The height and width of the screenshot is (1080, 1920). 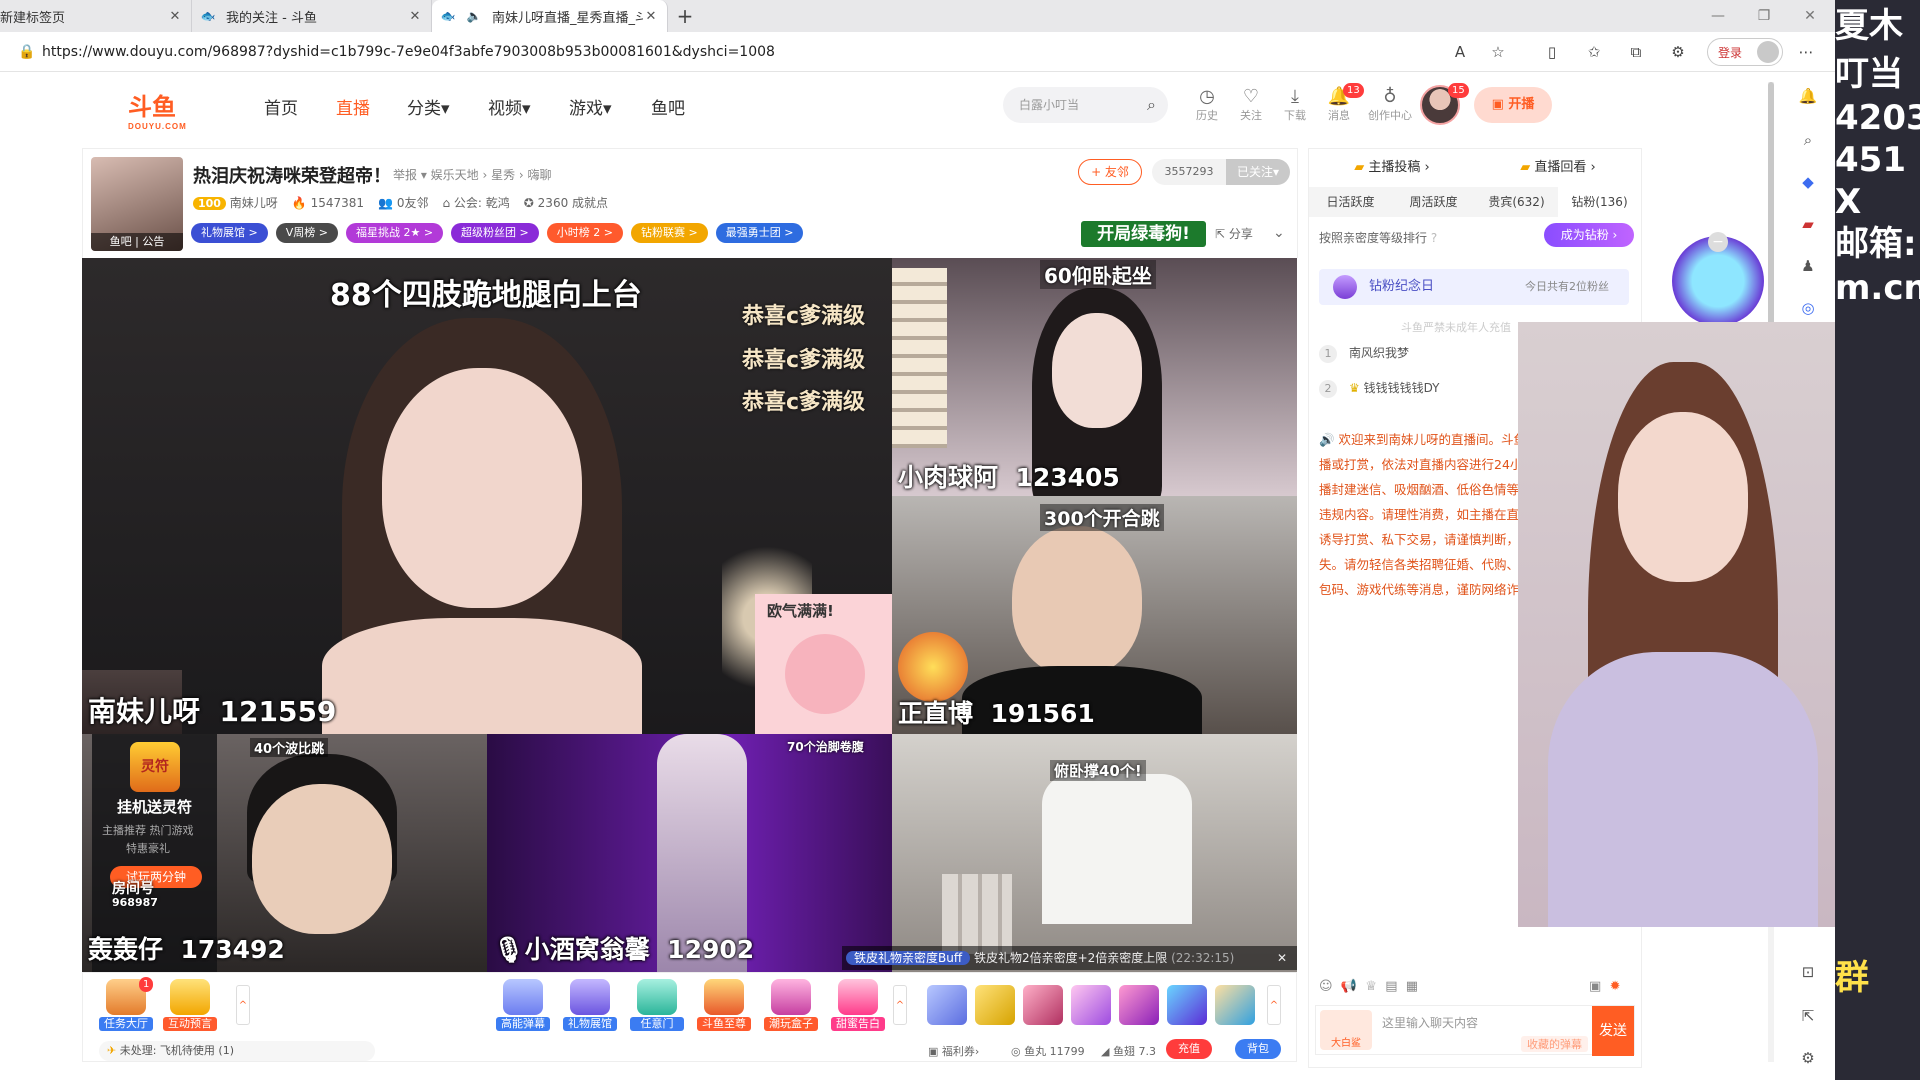 What do you see at coordinates (1143, 234) in the screenshot?
I see `promo-banner: 开局绿毒狗!` at bounding box center [1143, 234].